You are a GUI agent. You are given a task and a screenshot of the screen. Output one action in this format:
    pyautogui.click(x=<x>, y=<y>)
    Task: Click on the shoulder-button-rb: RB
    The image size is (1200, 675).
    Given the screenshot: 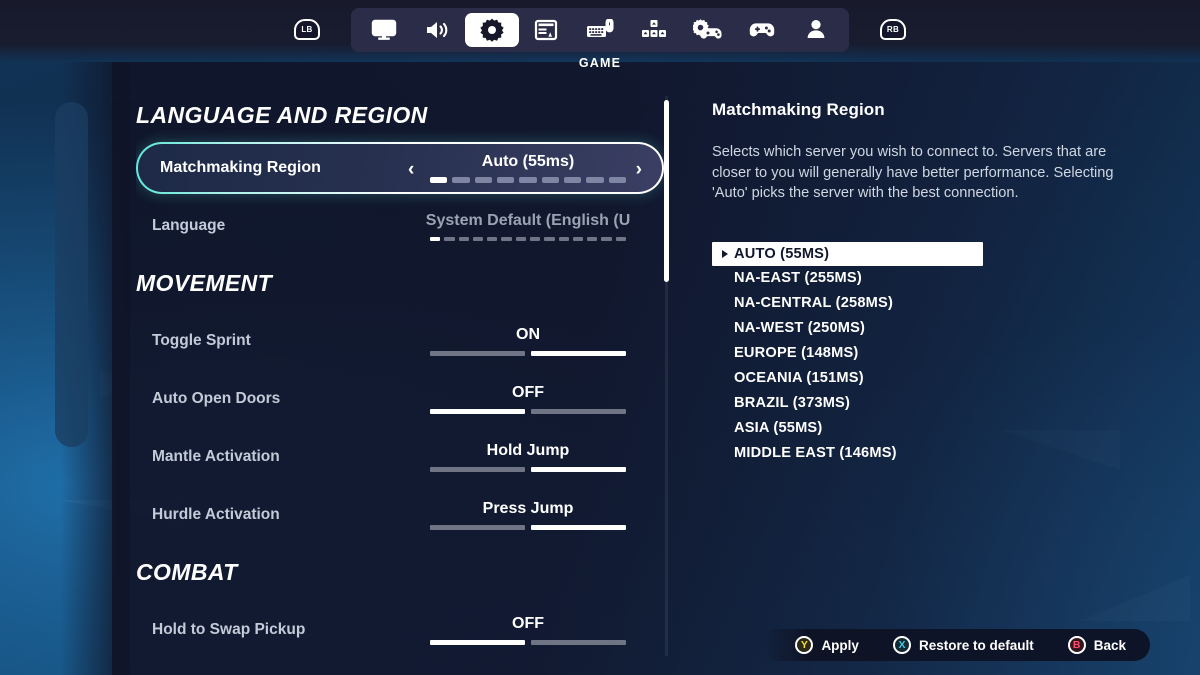 What is the action you would take?
    pyautogui.click(x=893, y=29)
    